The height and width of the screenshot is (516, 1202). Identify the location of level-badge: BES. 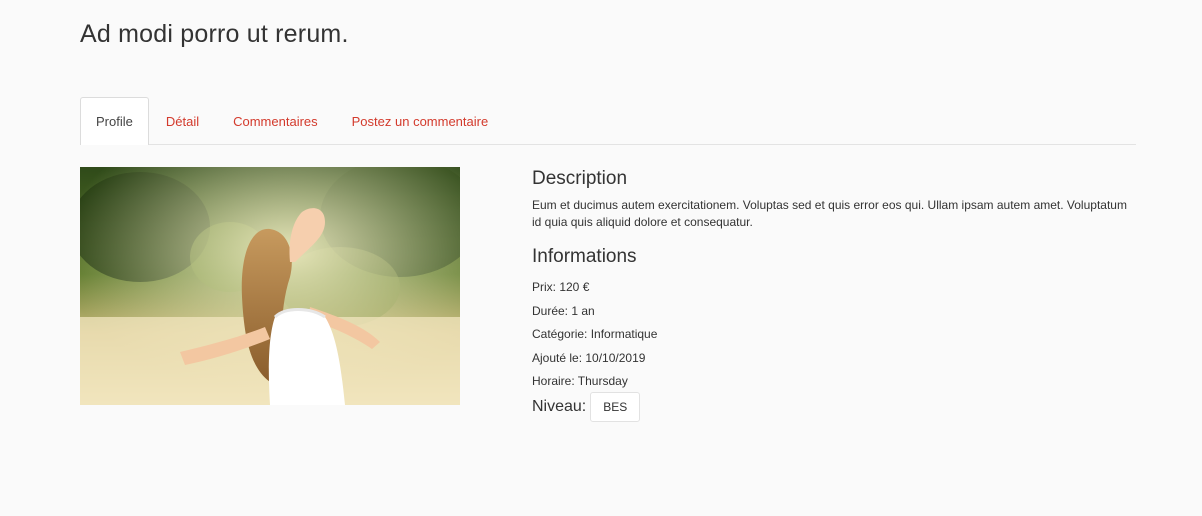
(615, 406).